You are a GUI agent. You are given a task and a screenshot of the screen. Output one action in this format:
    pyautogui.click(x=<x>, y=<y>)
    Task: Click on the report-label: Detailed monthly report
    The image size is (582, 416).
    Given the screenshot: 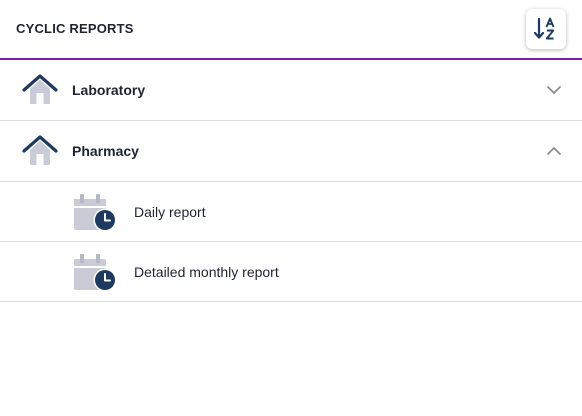 What is the action you would take?
    pyautogui.click(x=206, y=272)
    